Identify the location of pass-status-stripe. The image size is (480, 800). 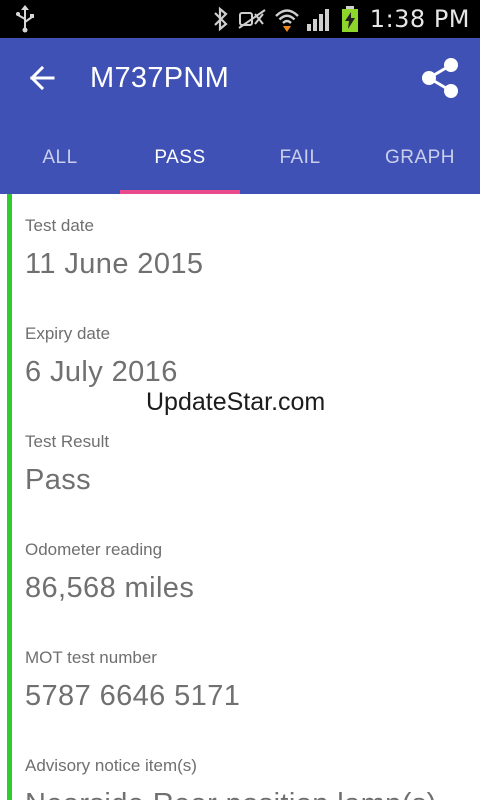
(9, 497).